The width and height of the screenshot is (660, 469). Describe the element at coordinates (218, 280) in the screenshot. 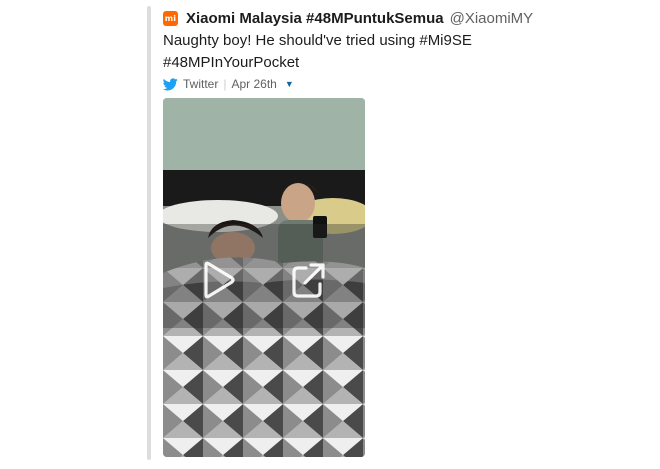

I see `play-icon` at that location.